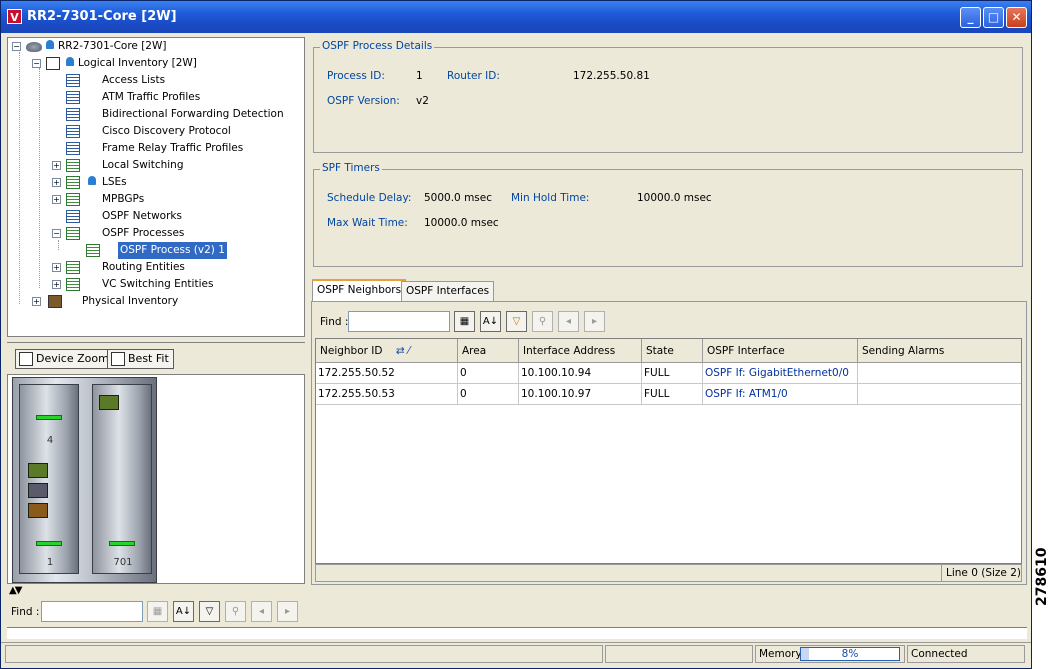 Image resolution: width=1053 pixels, height=669 pixels. What do you see at coordinates (34, 47) in the screenshot?
I see `router-icon` at bounding box center [34, 47].